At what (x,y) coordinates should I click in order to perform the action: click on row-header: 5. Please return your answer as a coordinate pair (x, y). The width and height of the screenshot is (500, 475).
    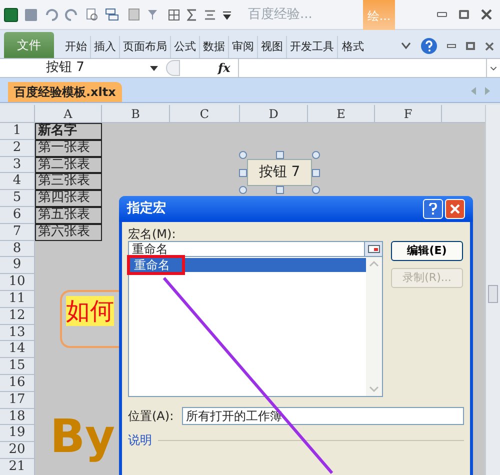
    Looking at the image, I should click on (17, 198).